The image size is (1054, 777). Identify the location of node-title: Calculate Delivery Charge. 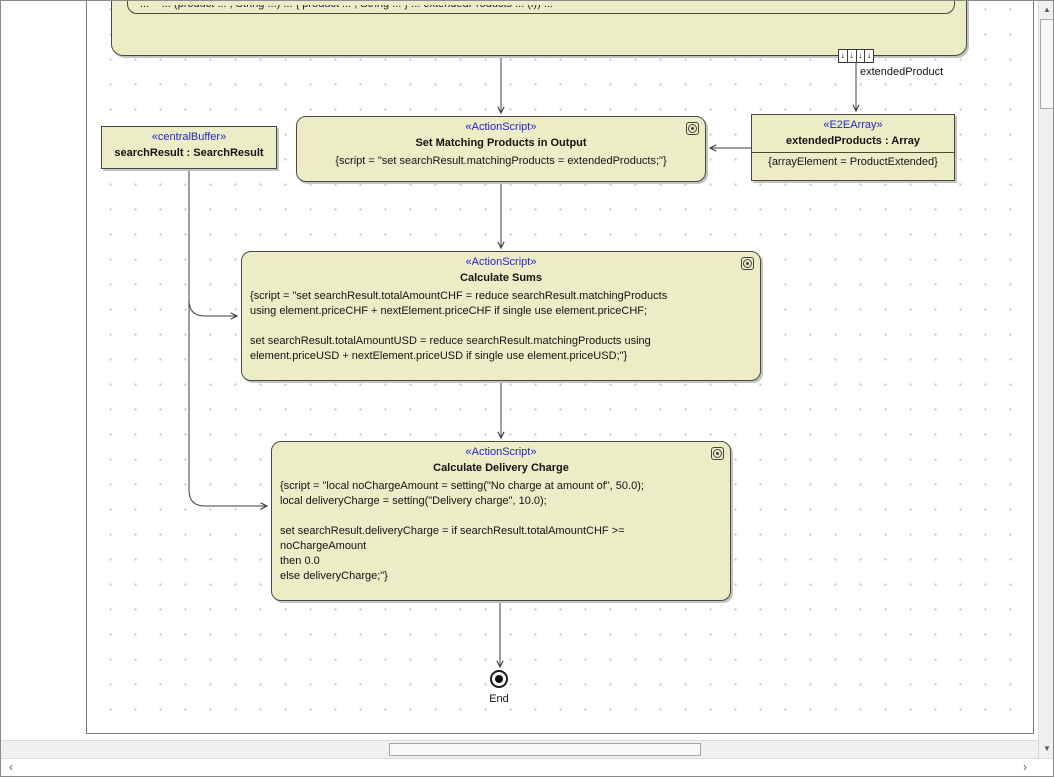
(501, 468).